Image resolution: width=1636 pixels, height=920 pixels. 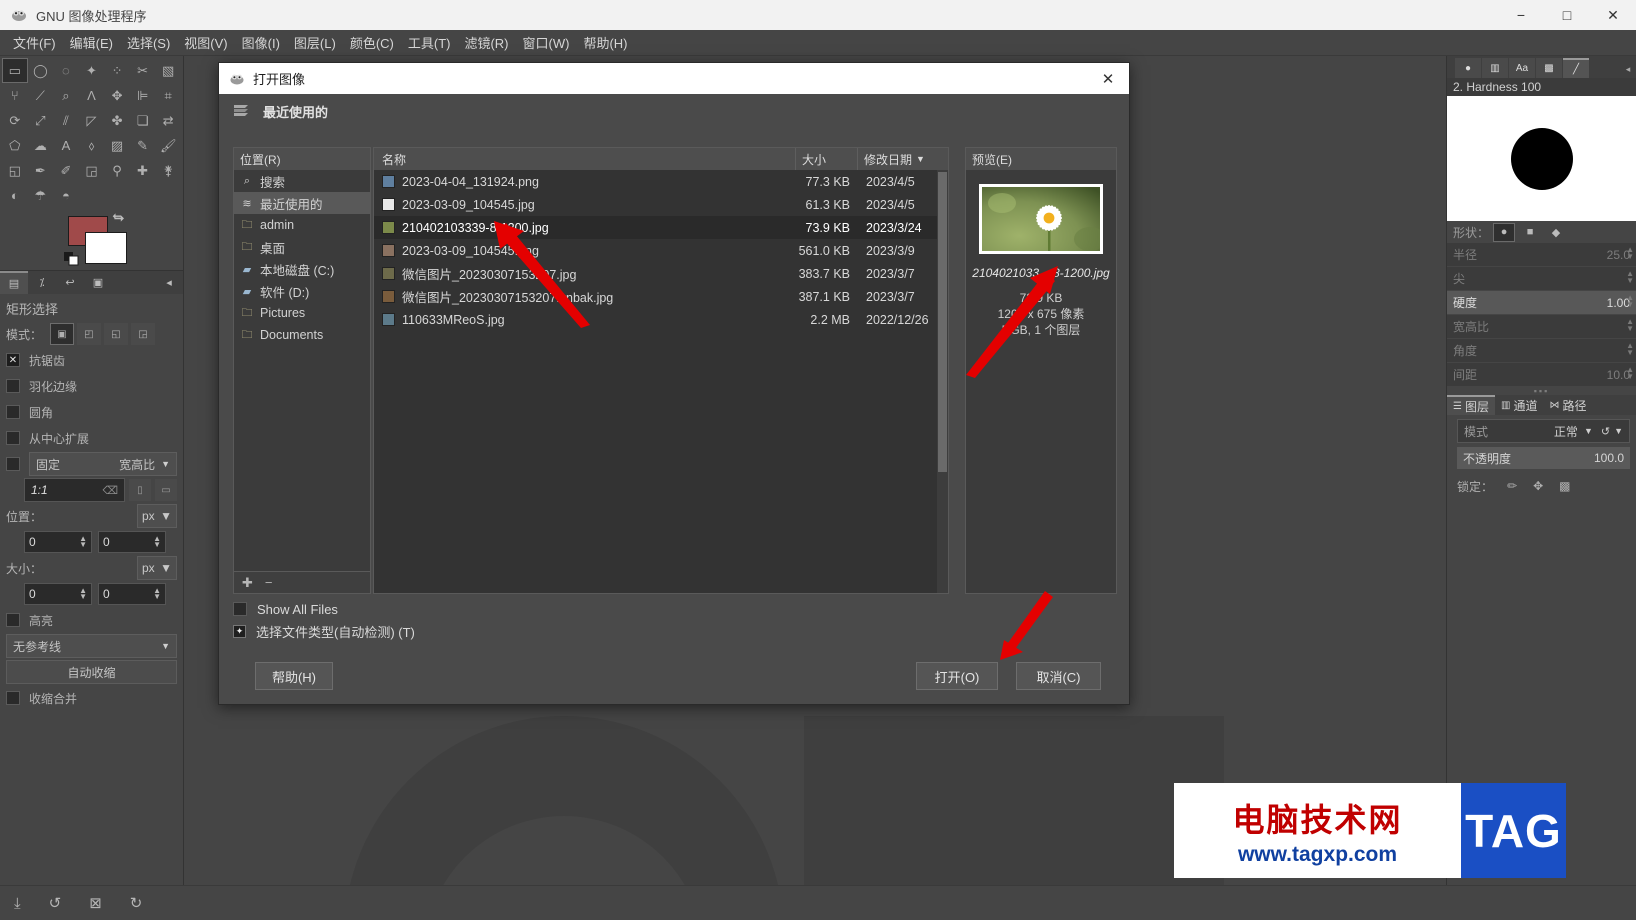 What do you see at coordinates (661, 250) in the screenshot?
I see `table-row: 2023-03-09_104545.png 561.0 KB 2023/3/9` at bounding box center [661, 250].